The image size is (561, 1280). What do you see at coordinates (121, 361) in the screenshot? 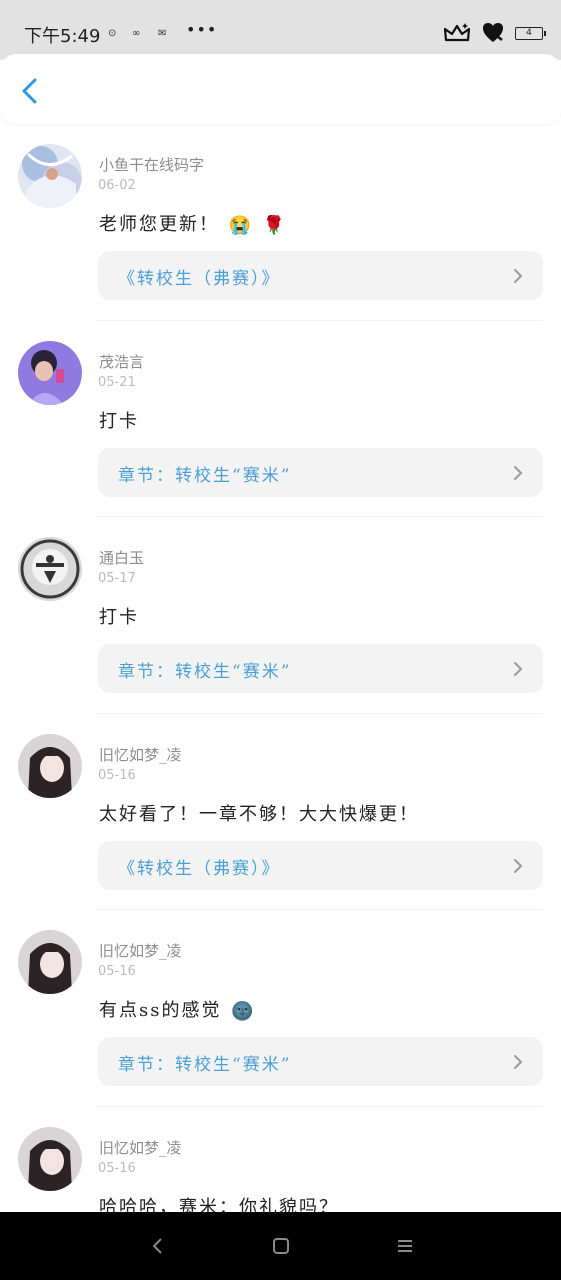
I see `comment-username: 茂浩言` at bounding box center [121, 361].